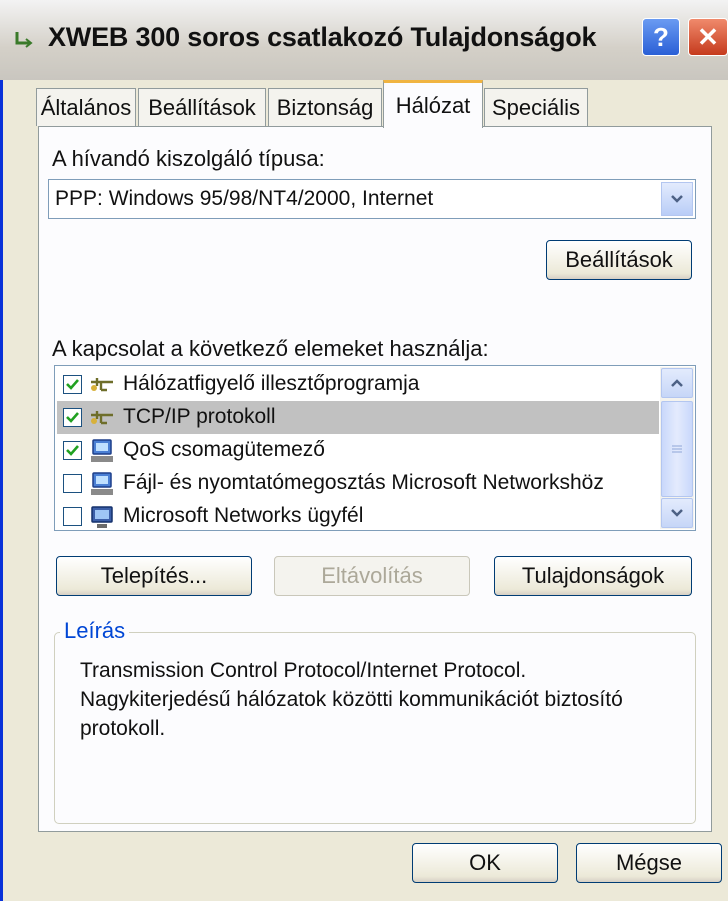  I want to click on tab-network: Hálózat, so click(433, 104).